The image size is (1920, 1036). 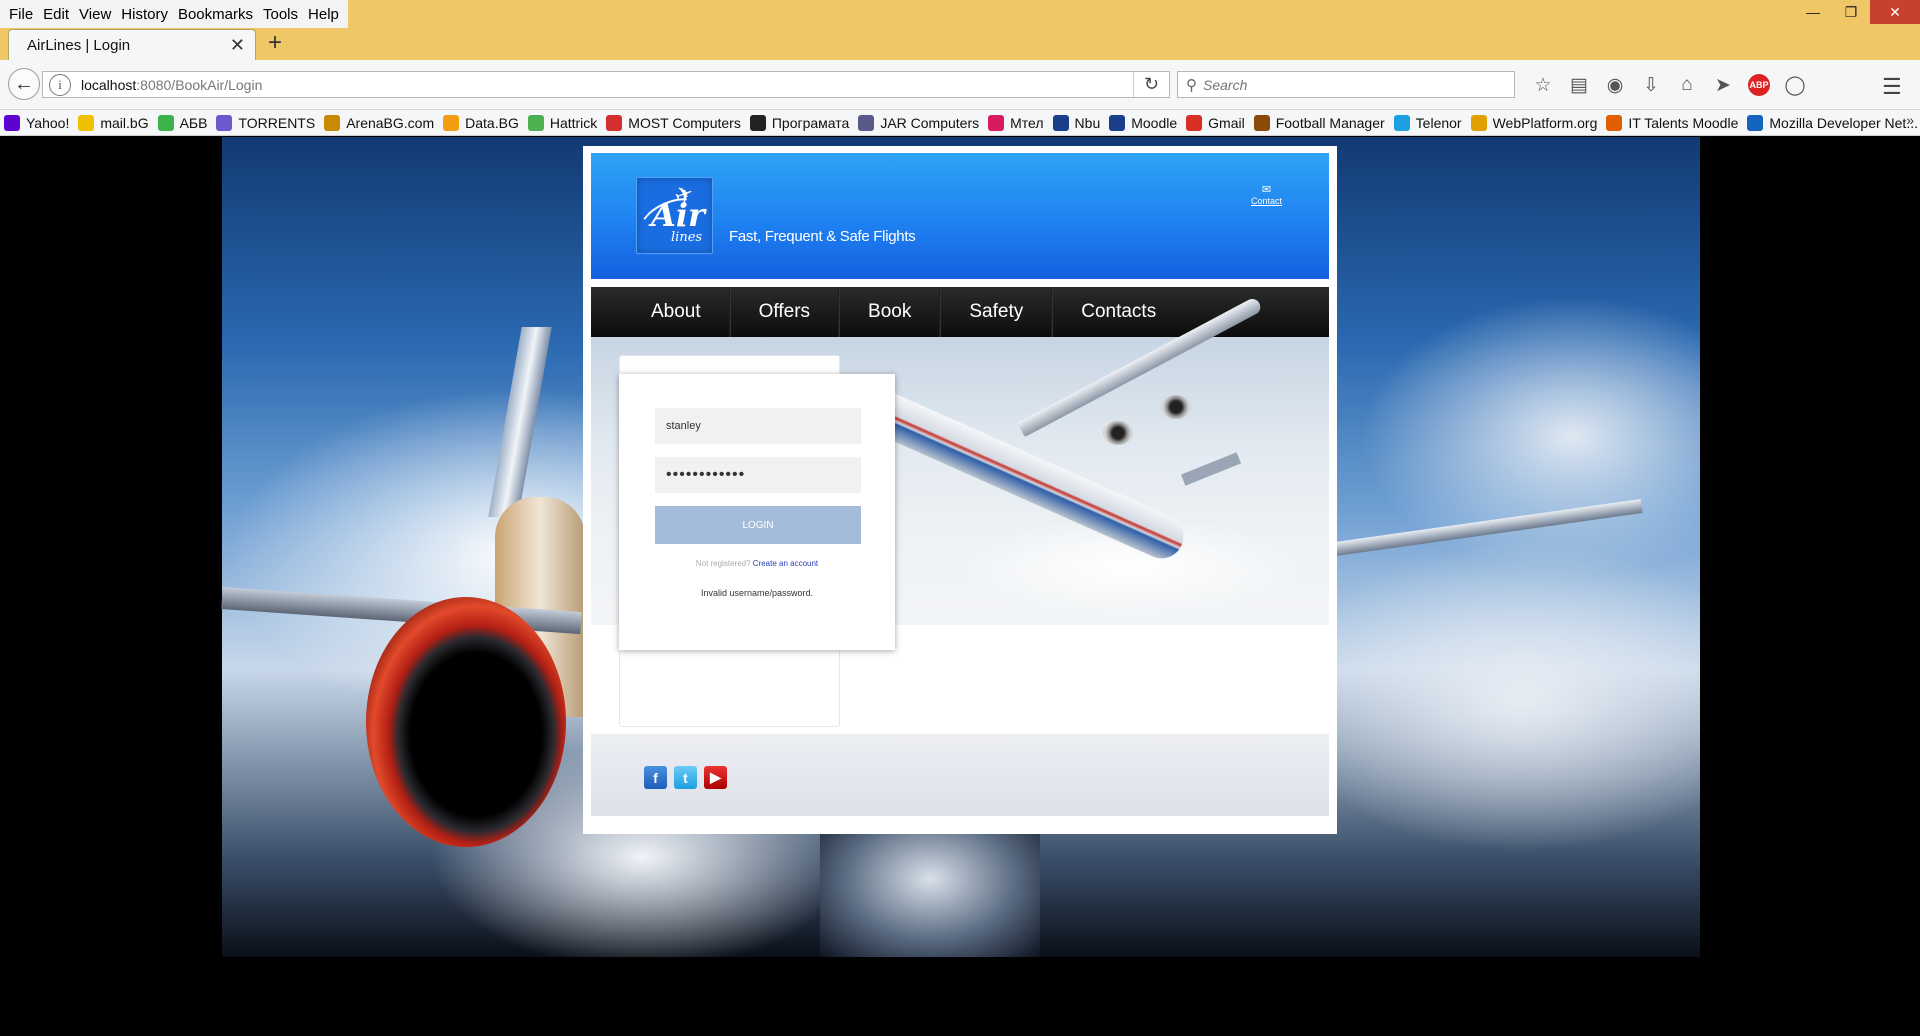 What do you see at coordinates (1151, 84) in the screenshot?
I see `reload-icon: ↻` at bounding box center [1151, 84].